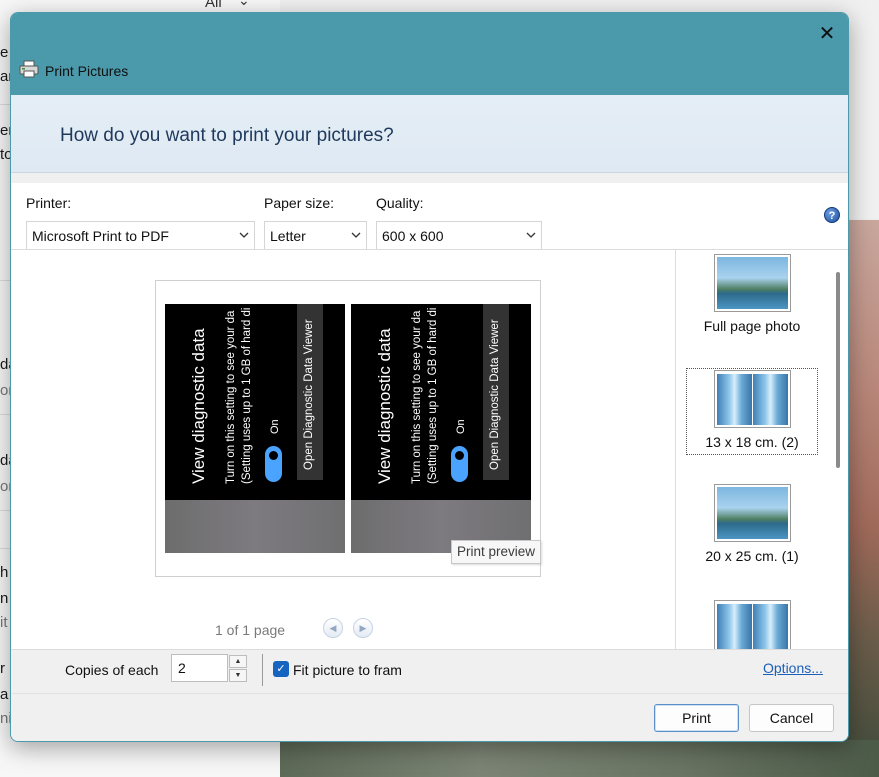  Describe the element at coordinates (199, 668) in the screenshot. I see `copies-input` at that location.